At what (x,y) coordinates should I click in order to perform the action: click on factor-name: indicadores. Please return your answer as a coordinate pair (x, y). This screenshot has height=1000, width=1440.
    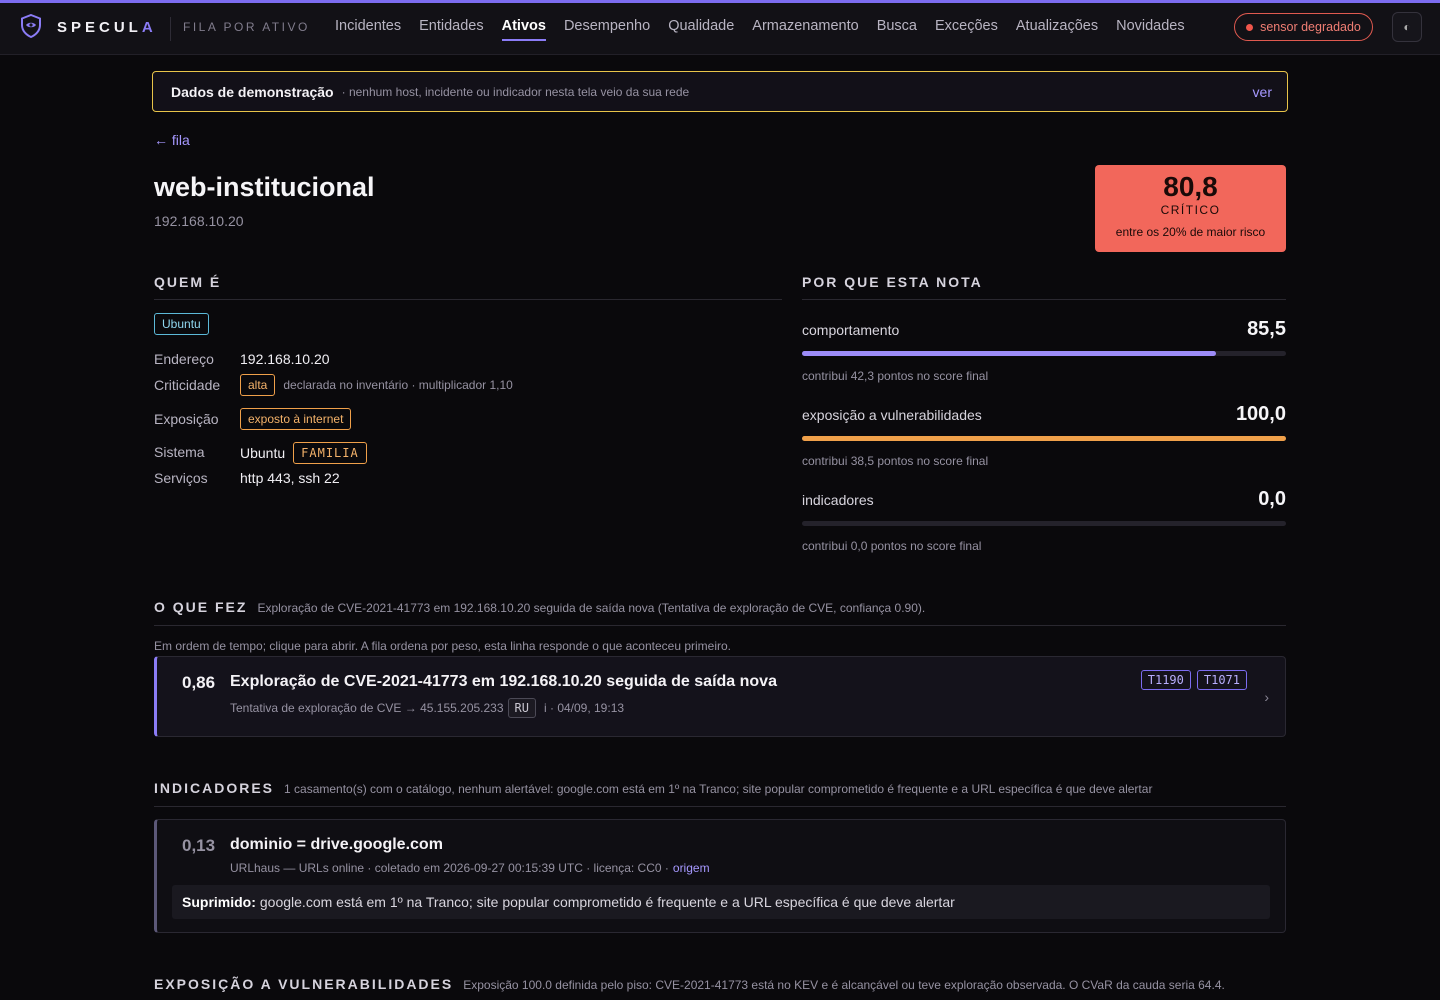
    Looking at the image, I should click on (838, 500).